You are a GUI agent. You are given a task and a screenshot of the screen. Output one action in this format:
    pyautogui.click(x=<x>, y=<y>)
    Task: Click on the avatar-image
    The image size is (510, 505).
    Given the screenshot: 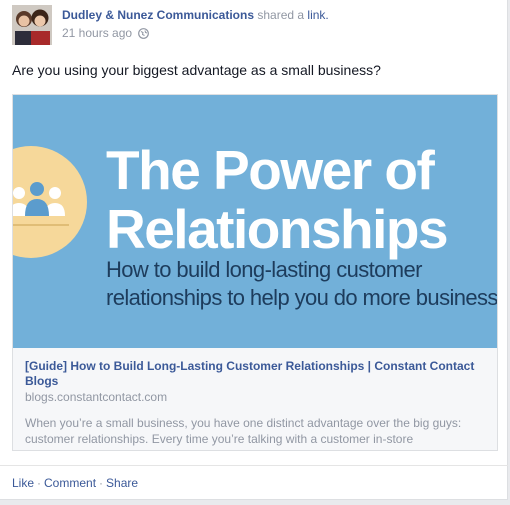 What is the action you would take?
    pyautogui.click(x=32, y=25)
    